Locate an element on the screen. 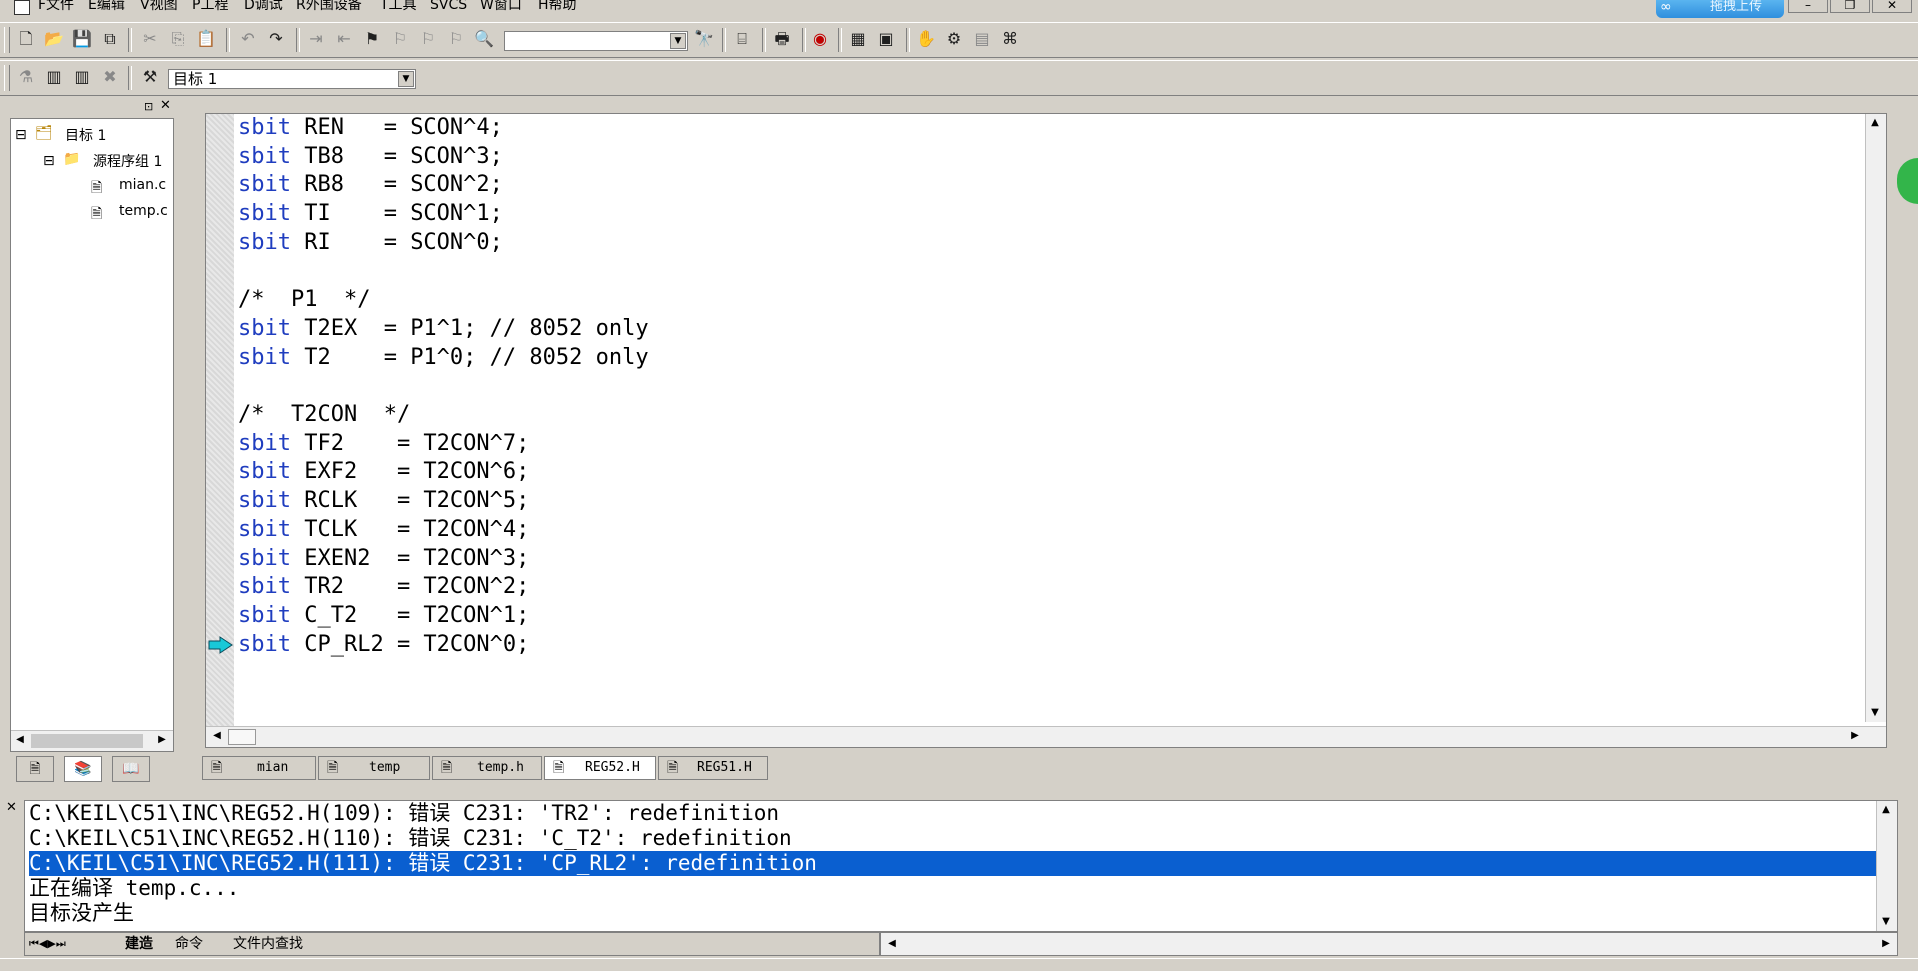 The height and width of the screenshot is (971, 1918). menu-edit: E编辑 is located at coordinates (106, 6).